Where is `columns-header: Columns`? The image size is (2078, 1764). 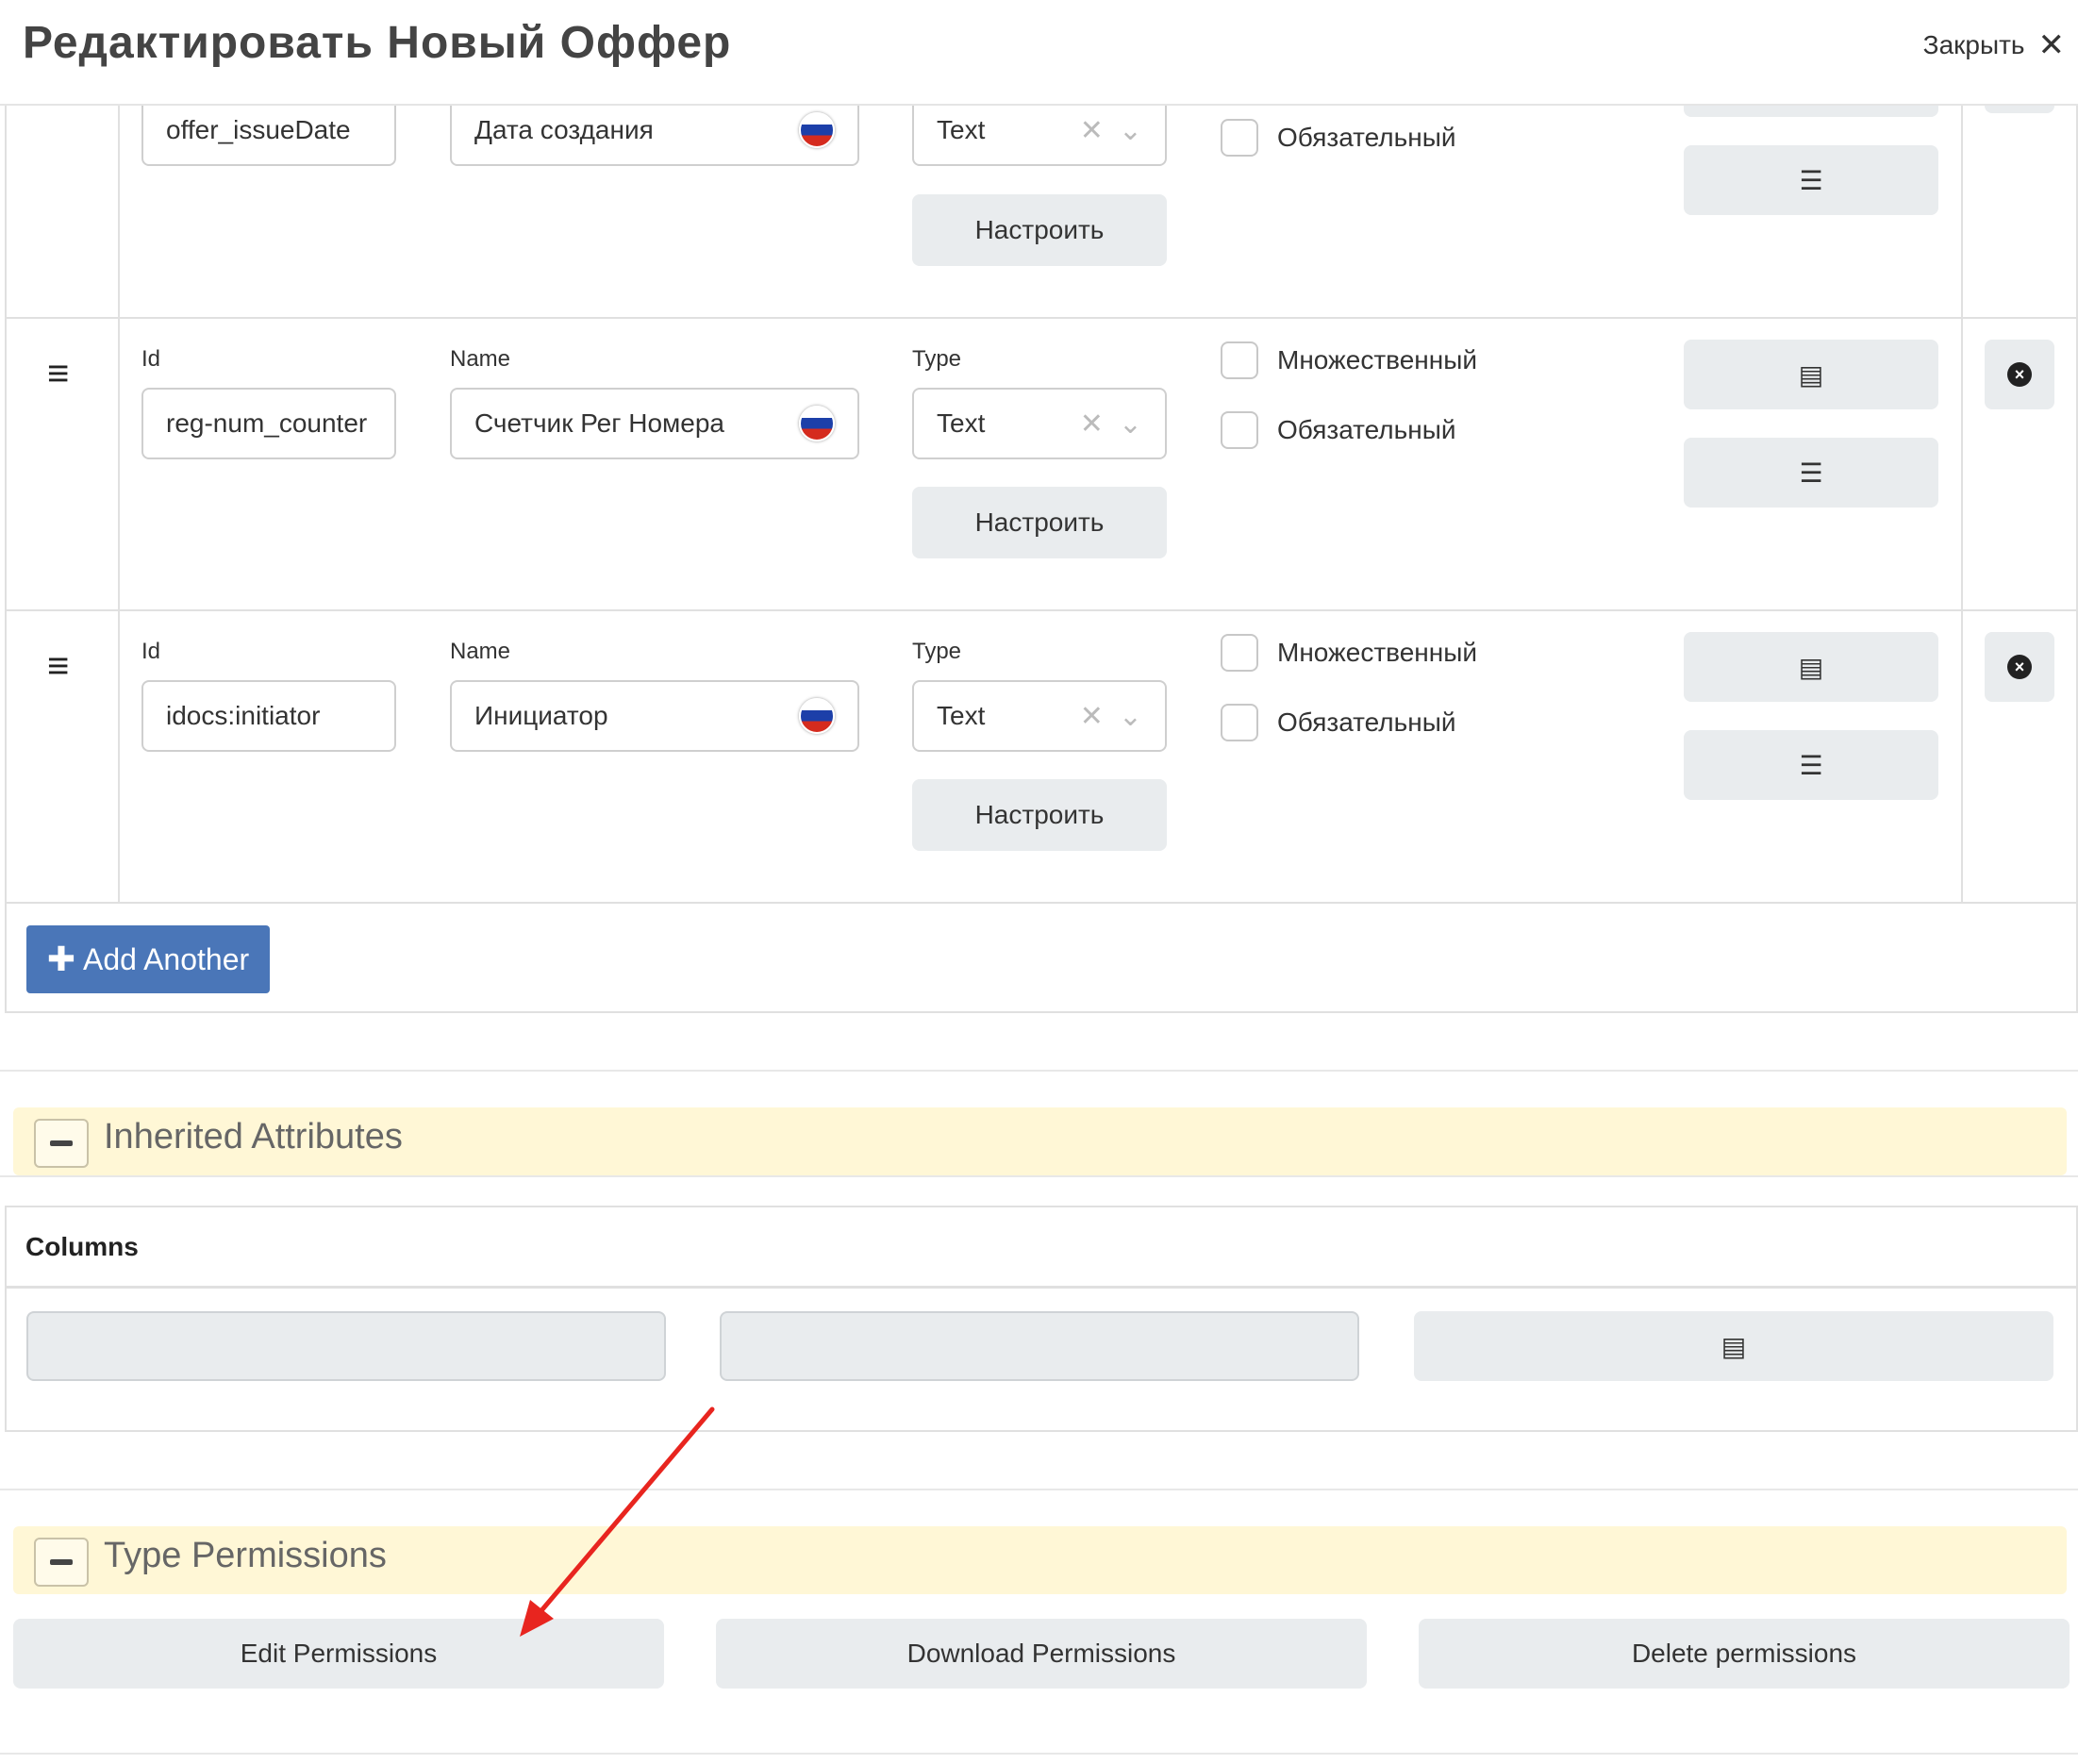
columns-header: Columns is located at coordinates (1041, 1248).